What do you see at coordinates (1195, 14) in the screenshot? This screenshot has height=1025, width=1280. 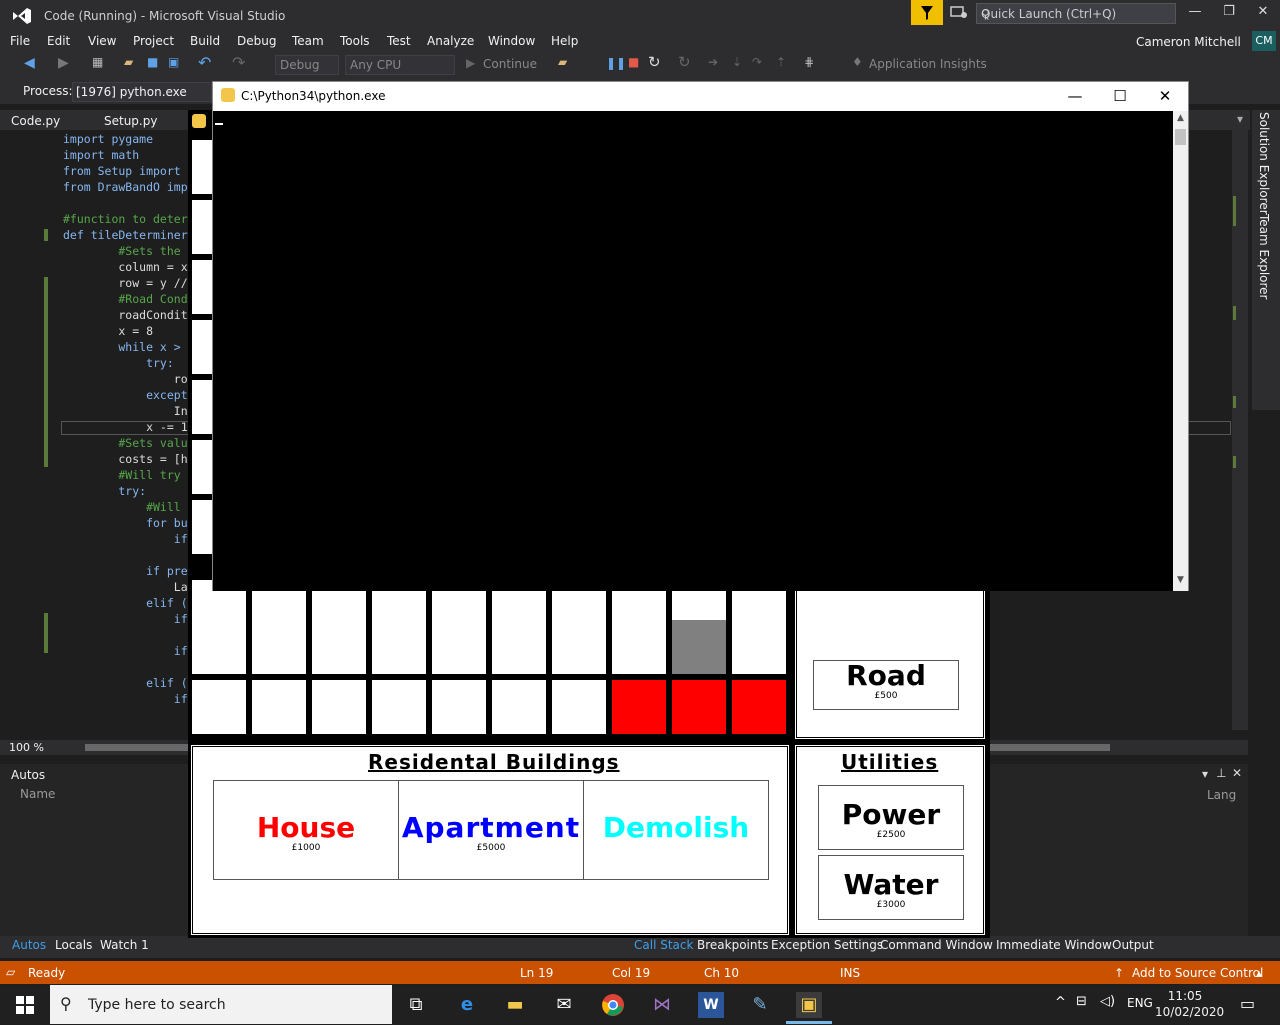 I see `minimize-button: —` at bounding box center [1195, 14].